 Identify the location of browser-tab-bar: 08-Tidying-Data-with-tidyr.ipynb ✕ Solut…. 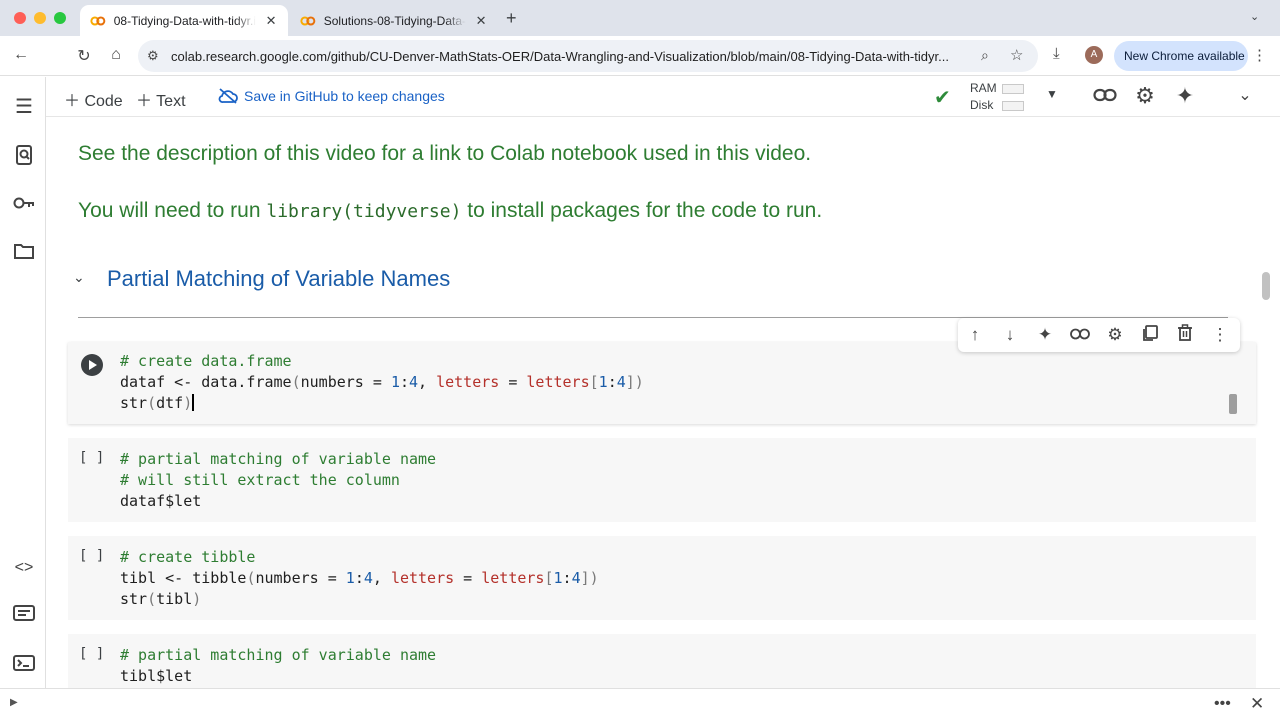
(640, 18).